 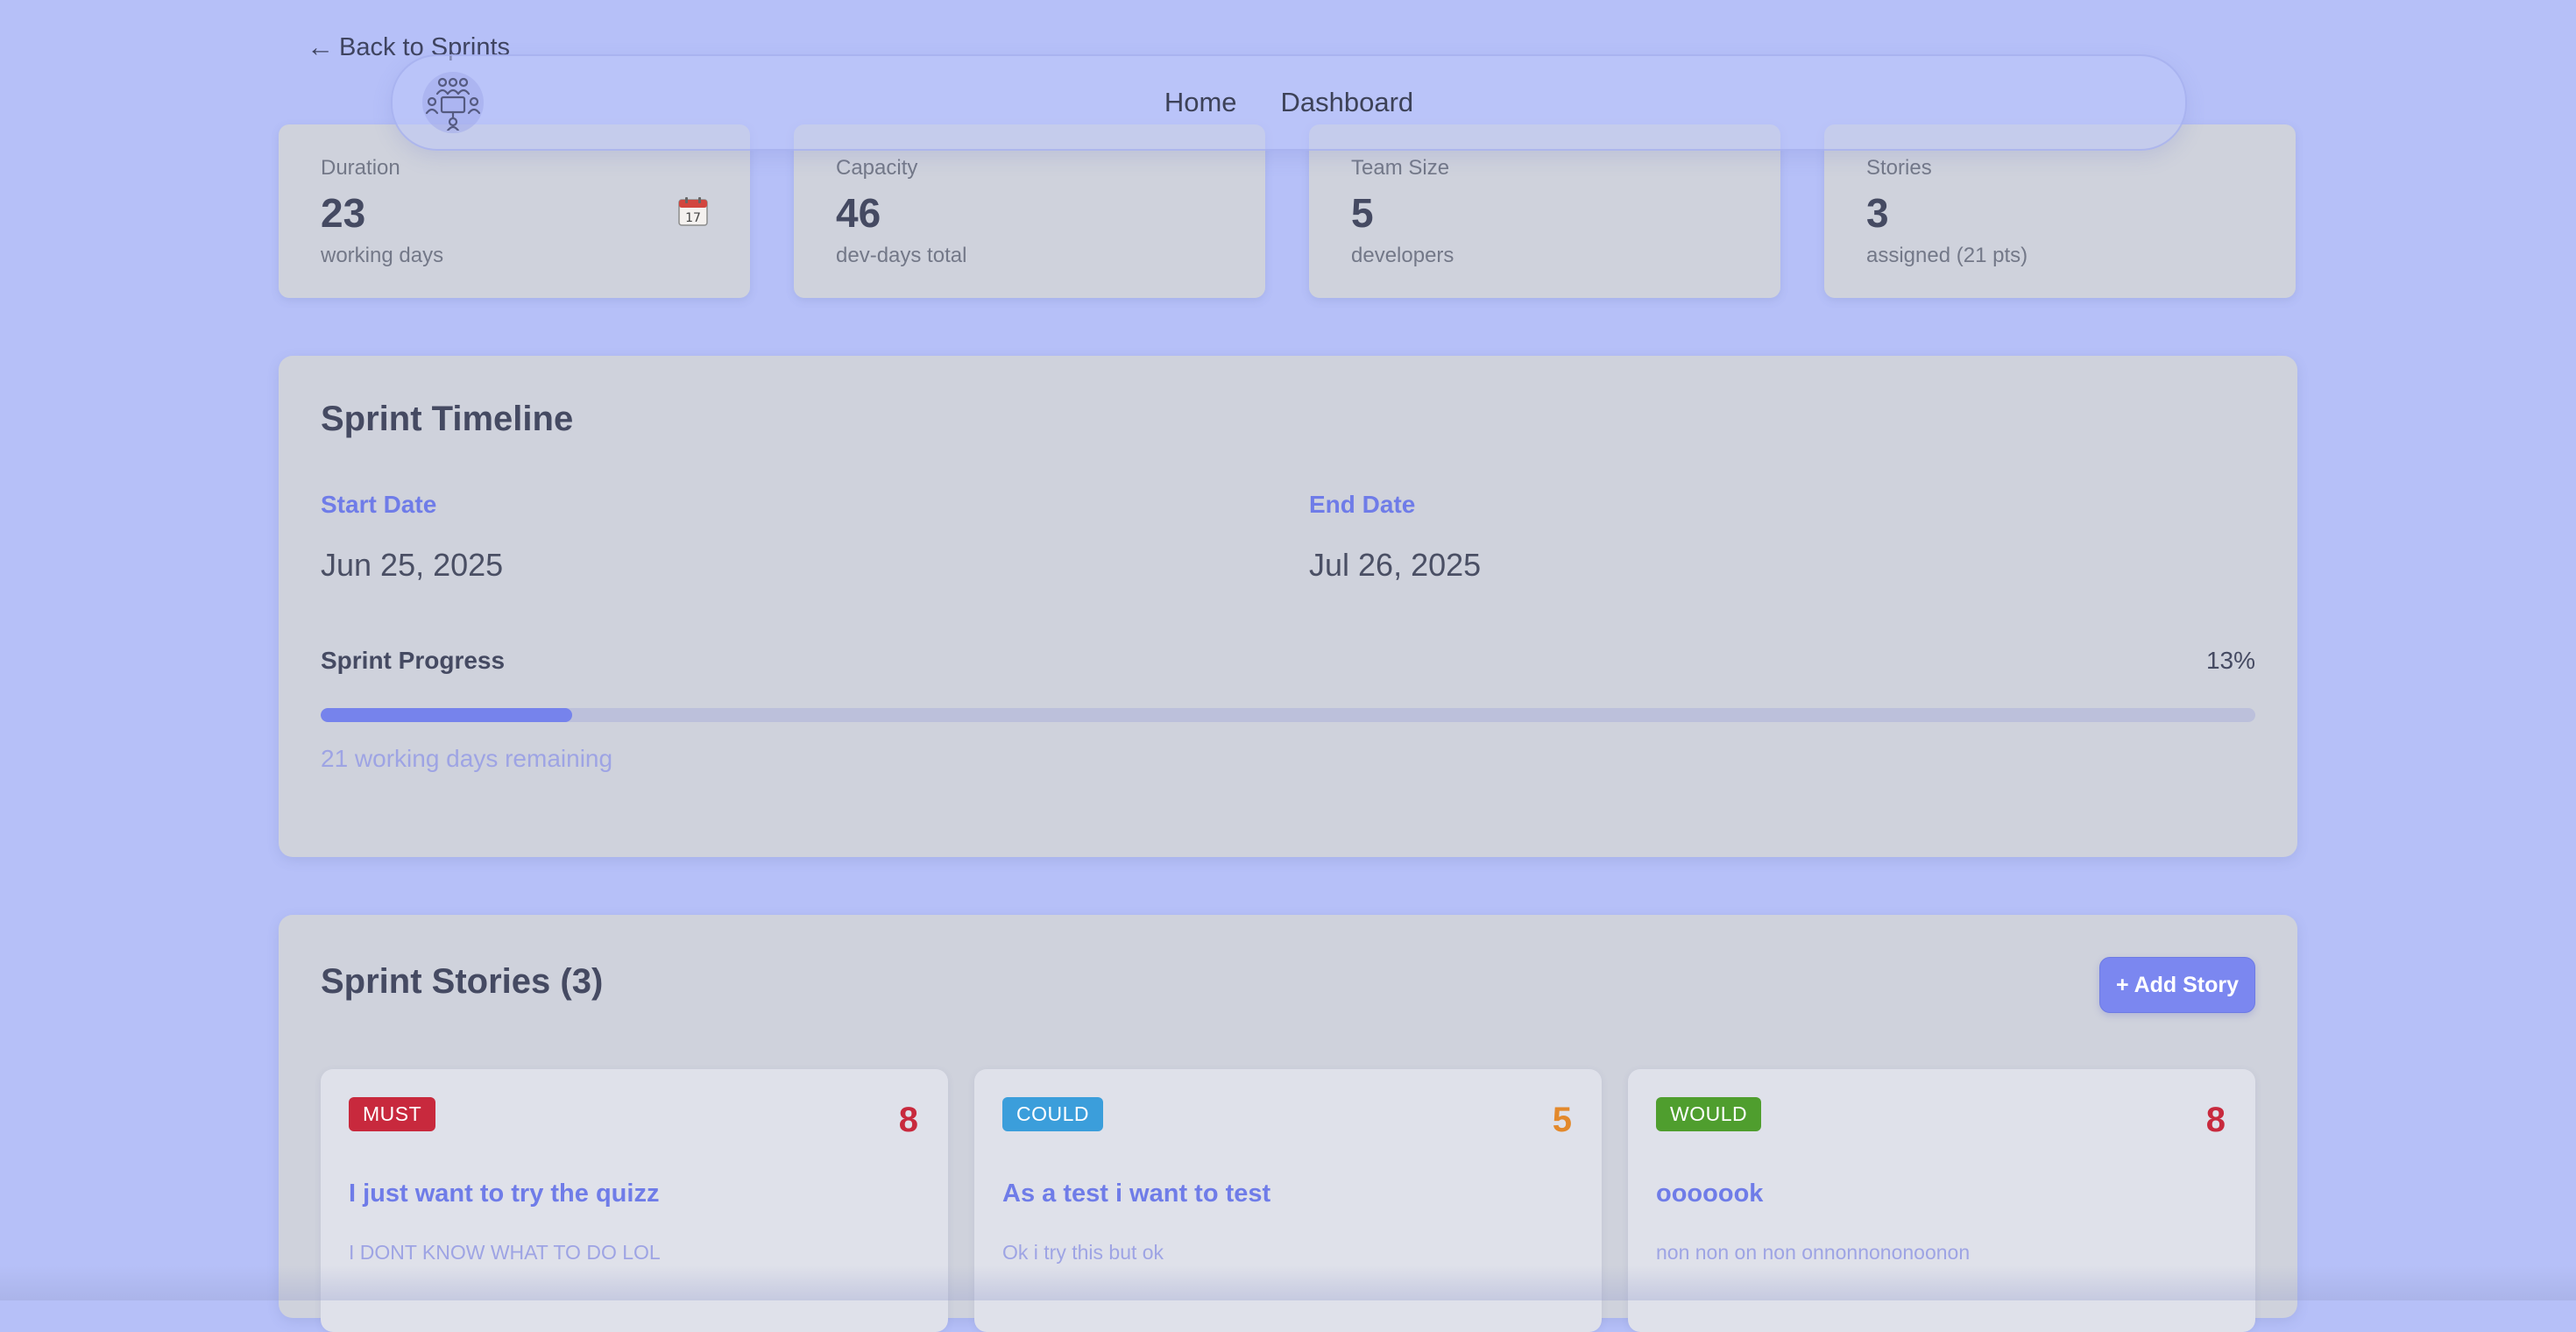 I want to click on sprint-progress-label: Sprint Progress, so click(x=413, y=660).